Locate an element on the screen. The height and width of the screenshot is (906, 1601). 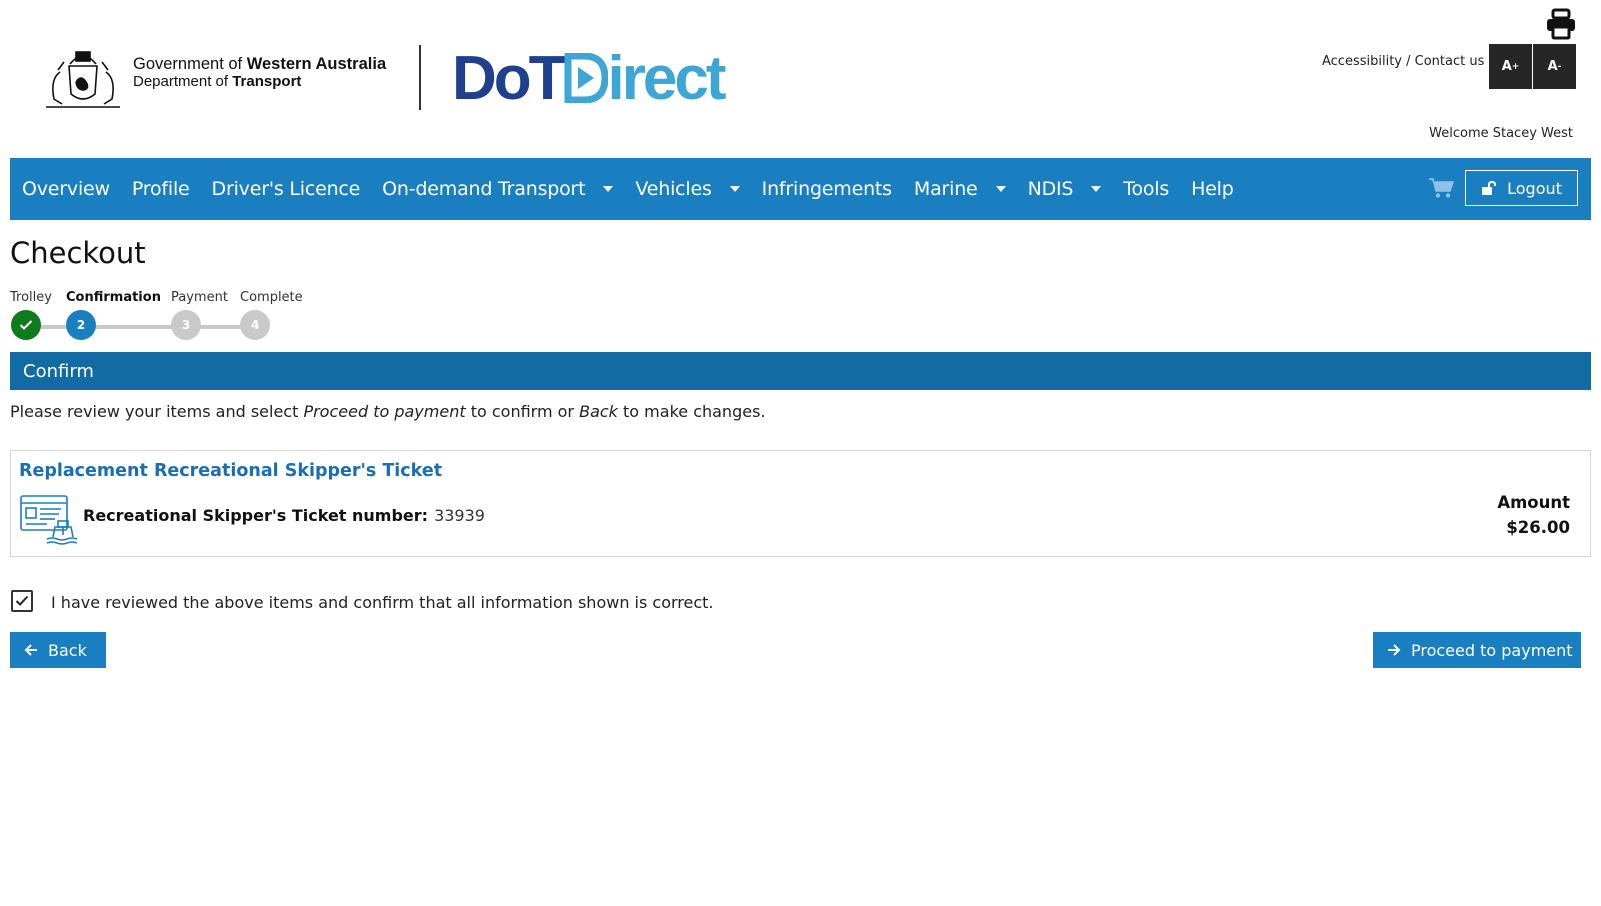
check-icon is located at coordinates (26, 325).